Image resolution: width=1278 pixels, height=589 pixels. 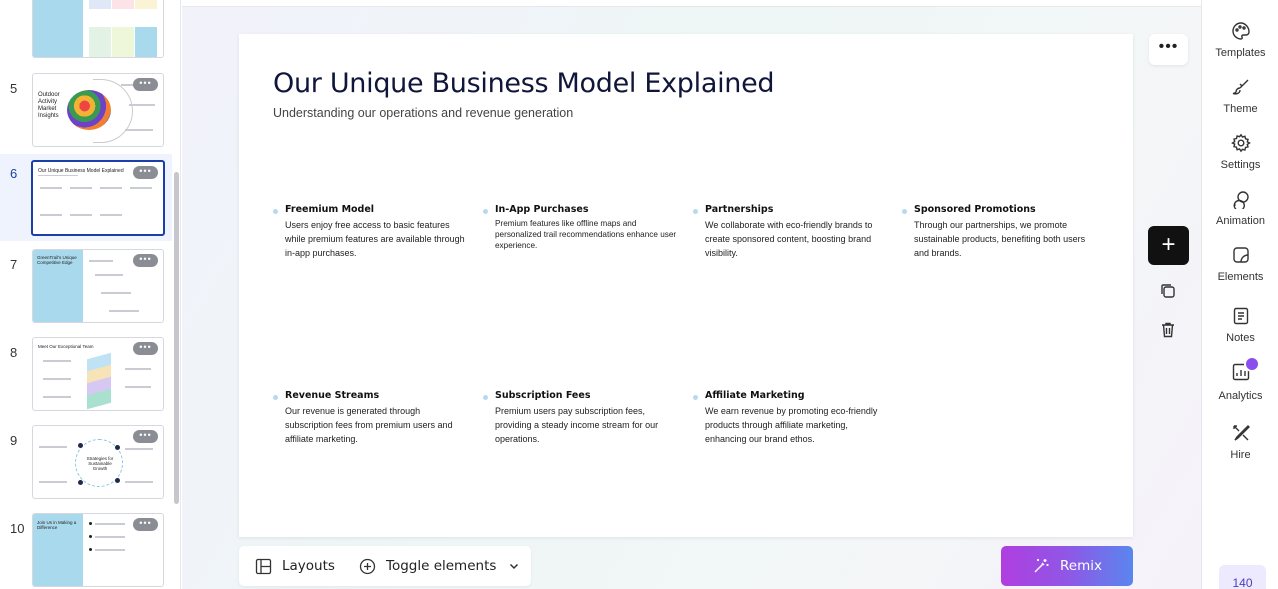 What do you see at coordinates (98, 29) in the screenshot?
I see `slide-thumbnail` at bounding box center [98, 29].